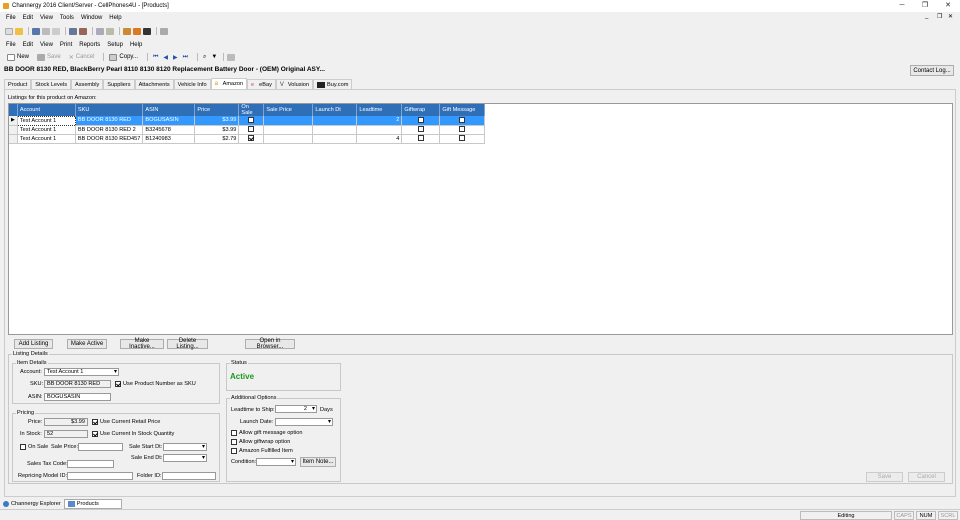 The width and height of the screenshot is (960, 520). I want to click on use-stock-qty-checkbox: Use Current In Stock Quantity, so click(133, 434).